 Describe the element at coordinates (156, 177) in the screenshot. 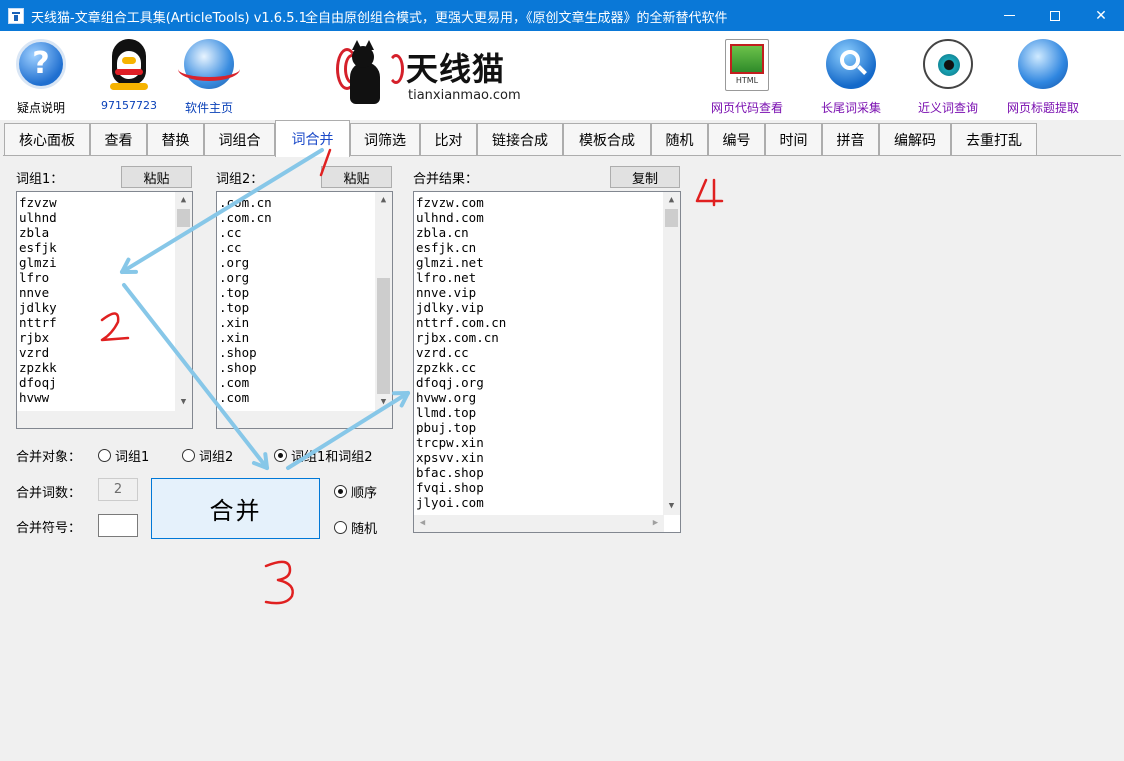

I see `group1-paste-button: 粘贴` at that location.